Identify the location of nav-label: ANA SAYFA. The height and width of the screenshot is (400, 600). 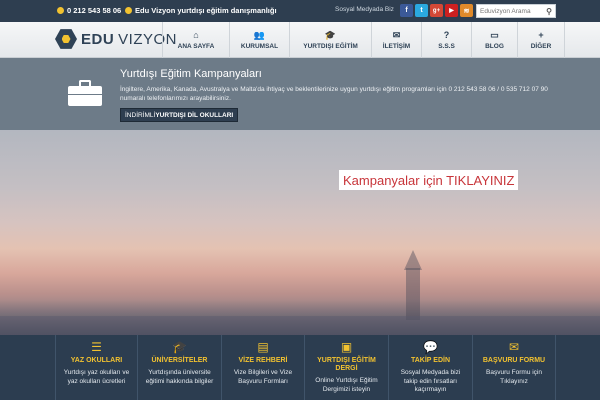
(196, 46).